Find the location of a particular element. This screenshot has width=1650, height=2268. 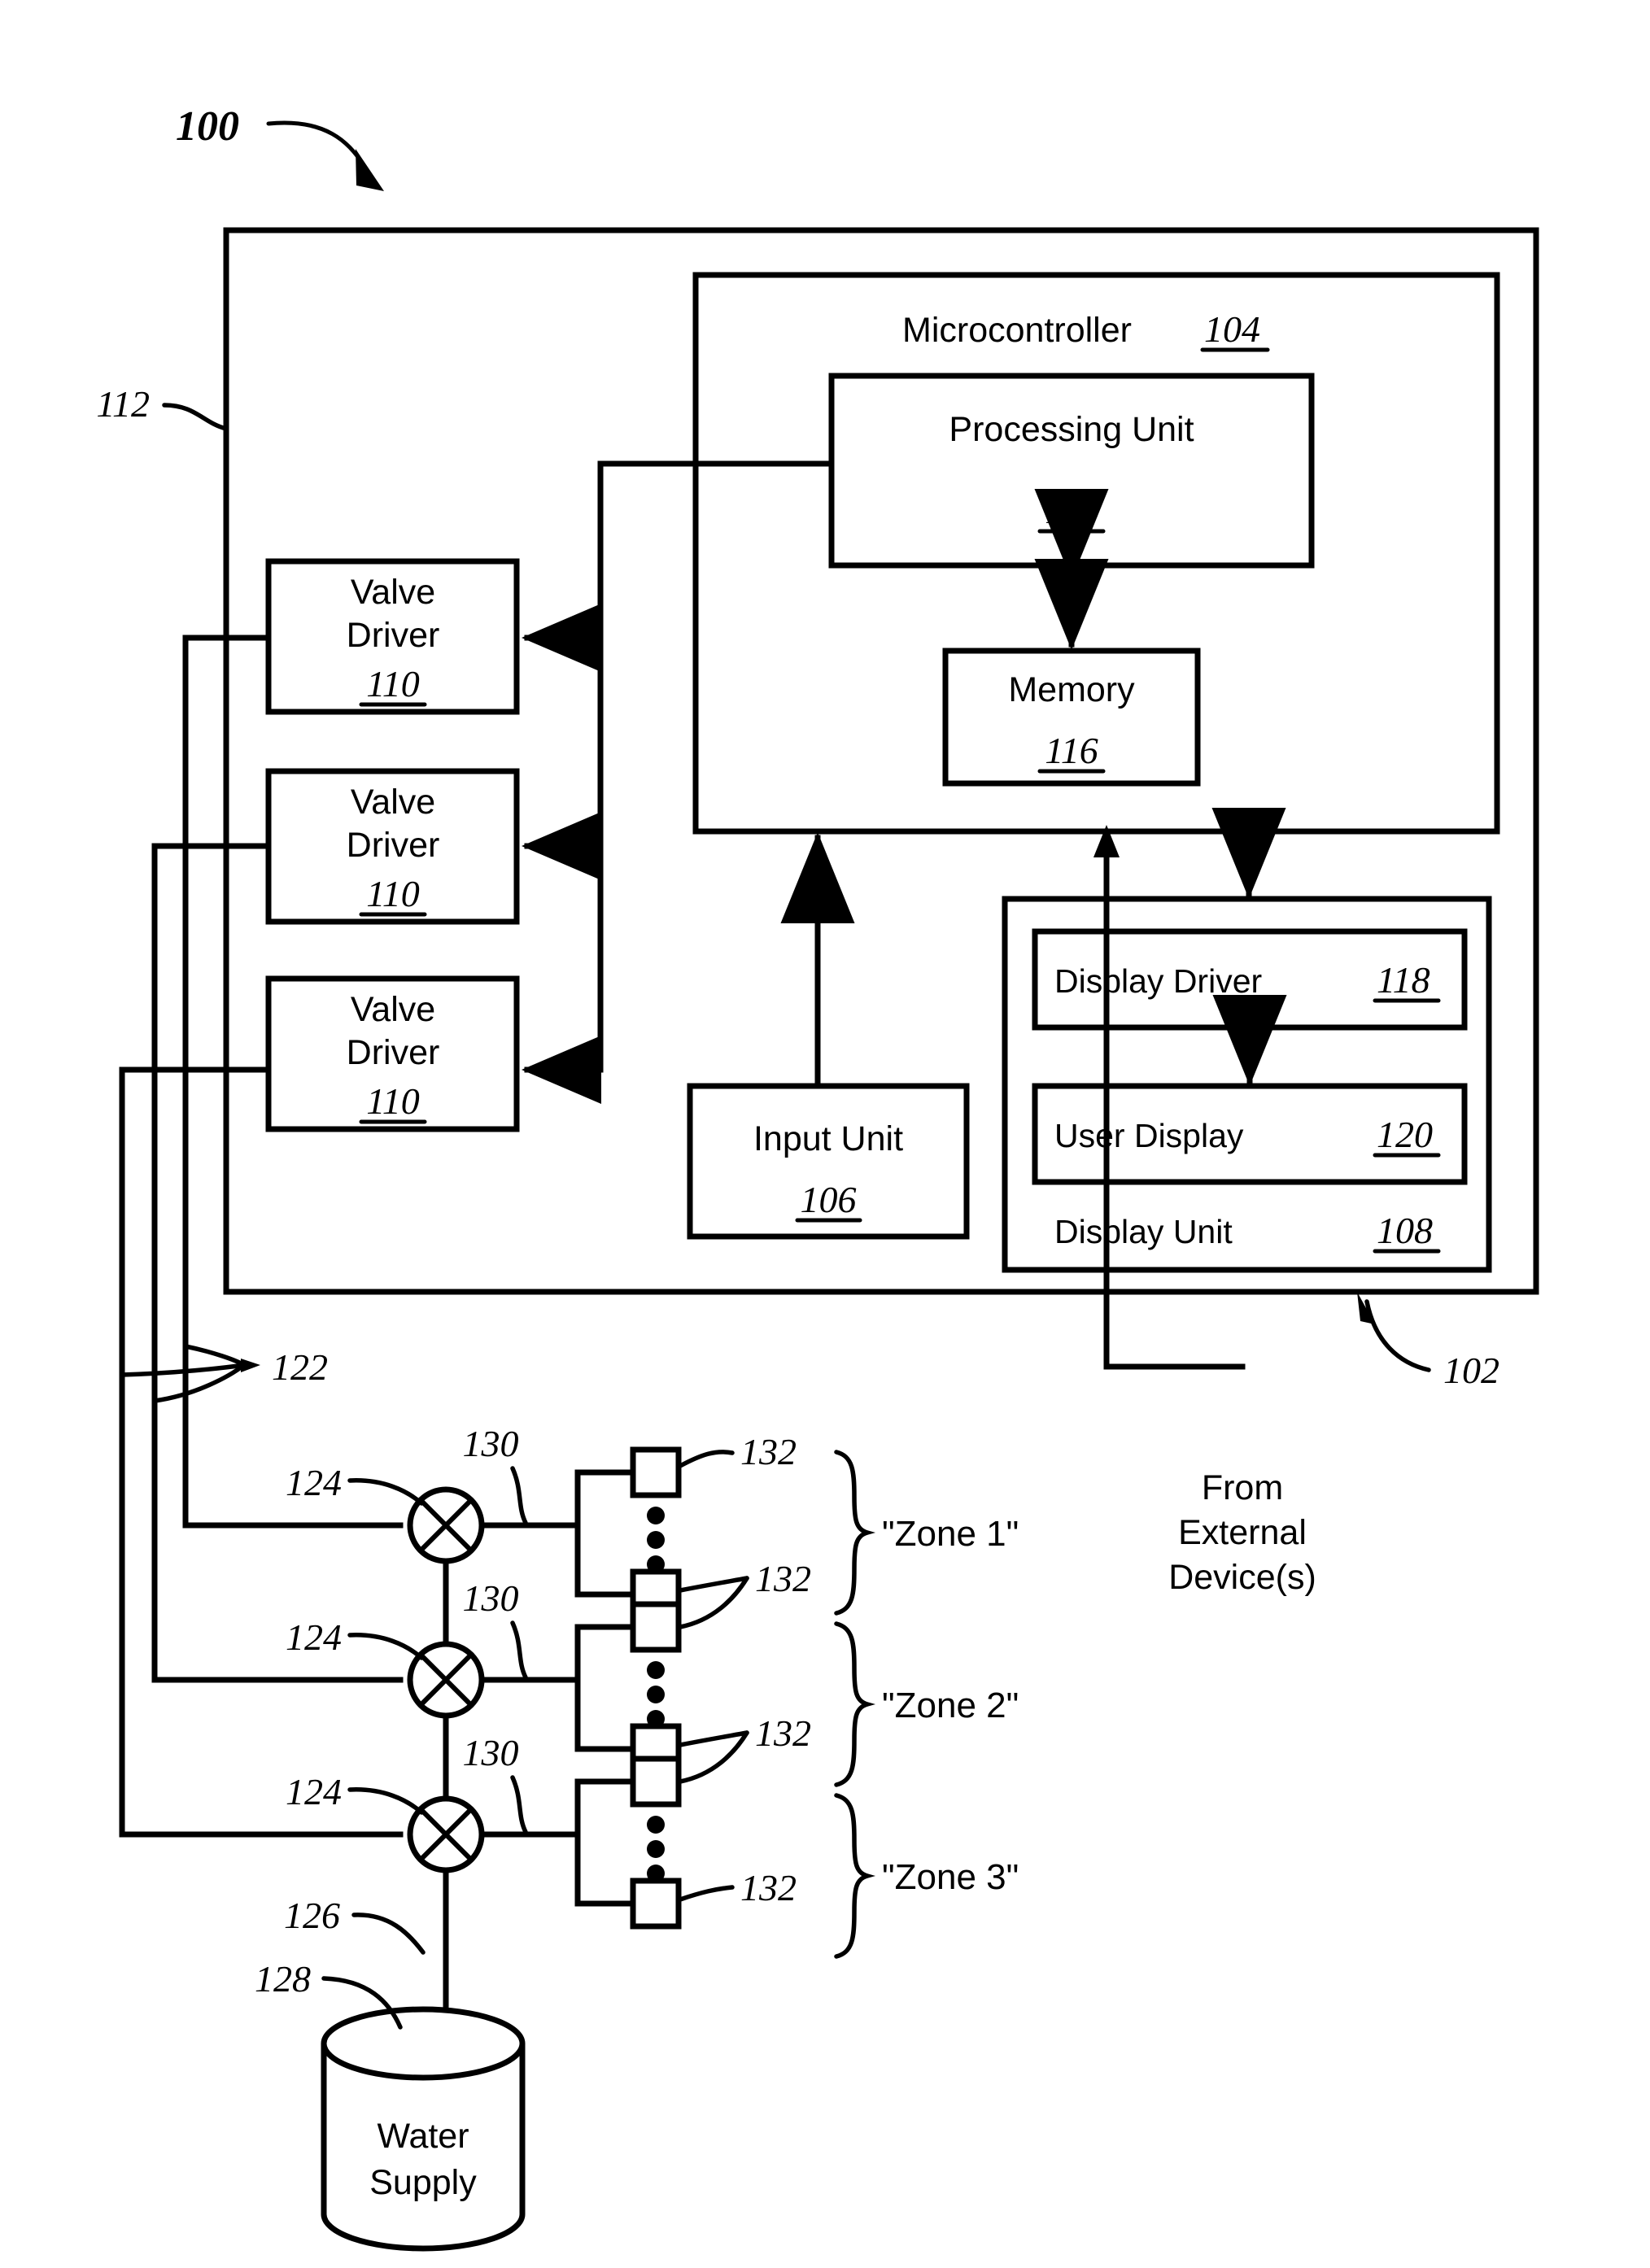

external-line3: Device(s) is located at coordinates (1242, 1577).